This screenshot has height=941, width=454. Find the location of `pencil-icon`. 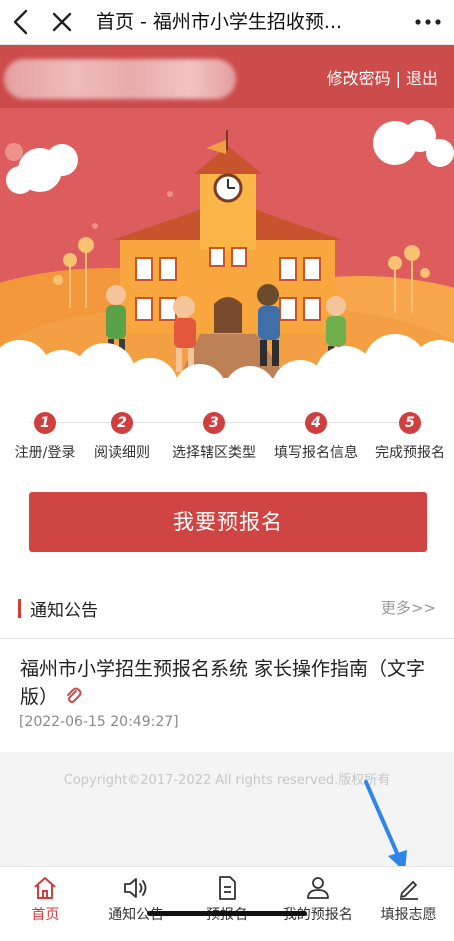

pencil-icon is located at coordinates (408, 884).